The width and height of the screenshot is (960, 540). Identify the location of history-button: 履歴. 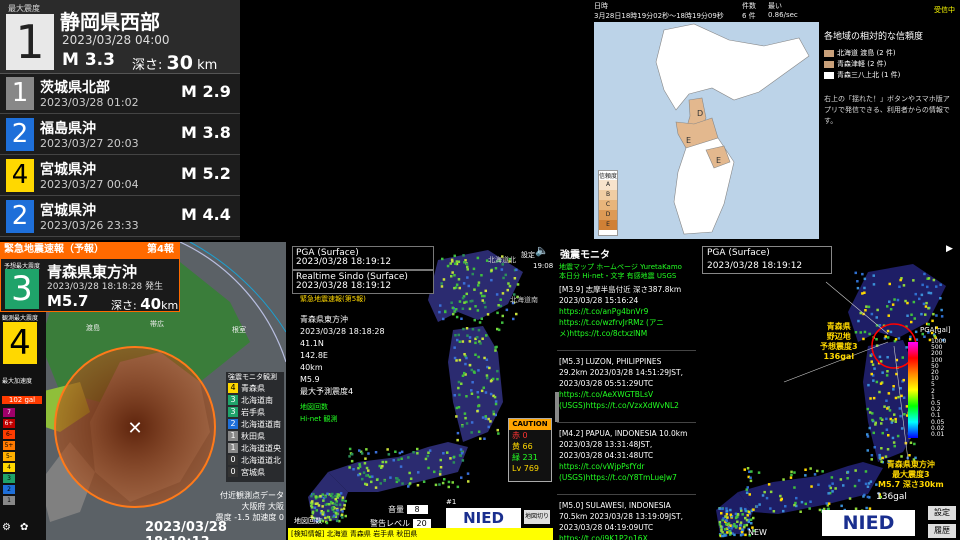
(942, 531).